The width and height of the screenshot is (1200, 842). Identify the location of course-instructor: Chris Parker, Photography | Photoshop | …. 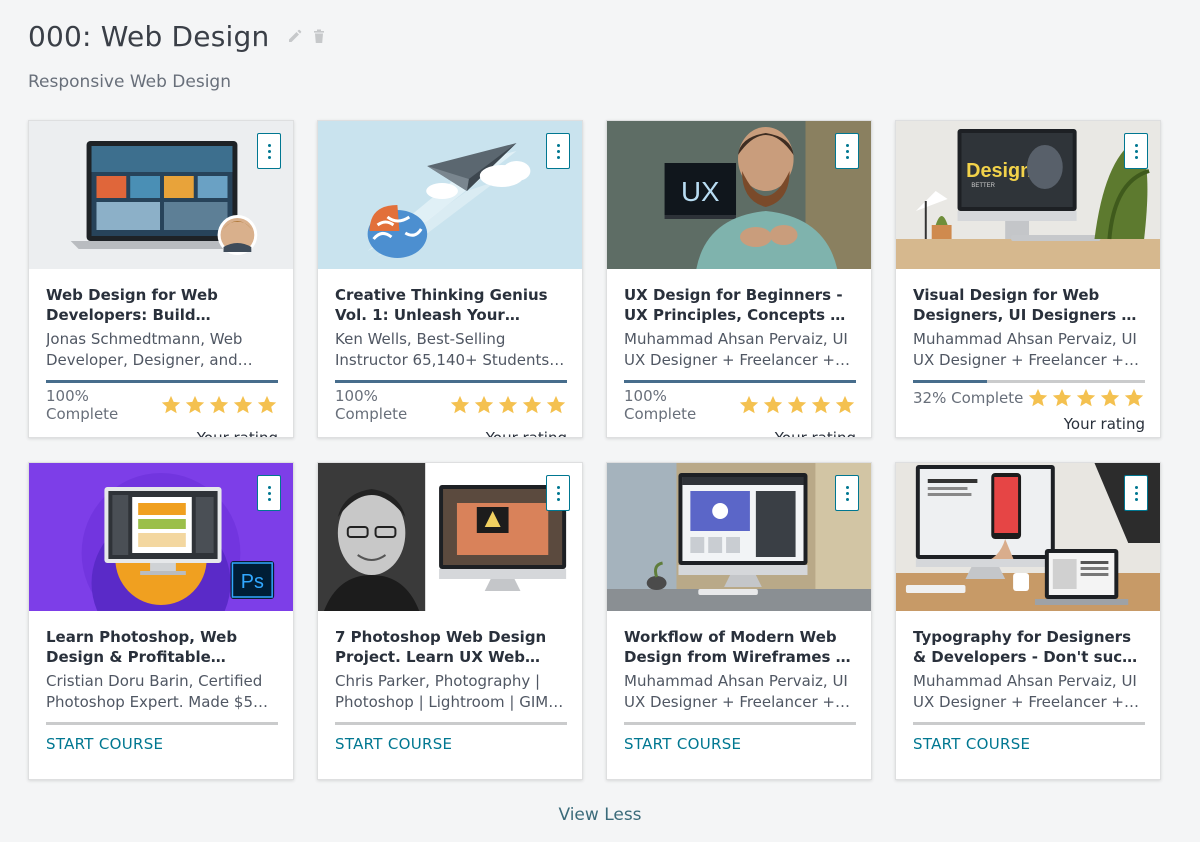
(446, 691).